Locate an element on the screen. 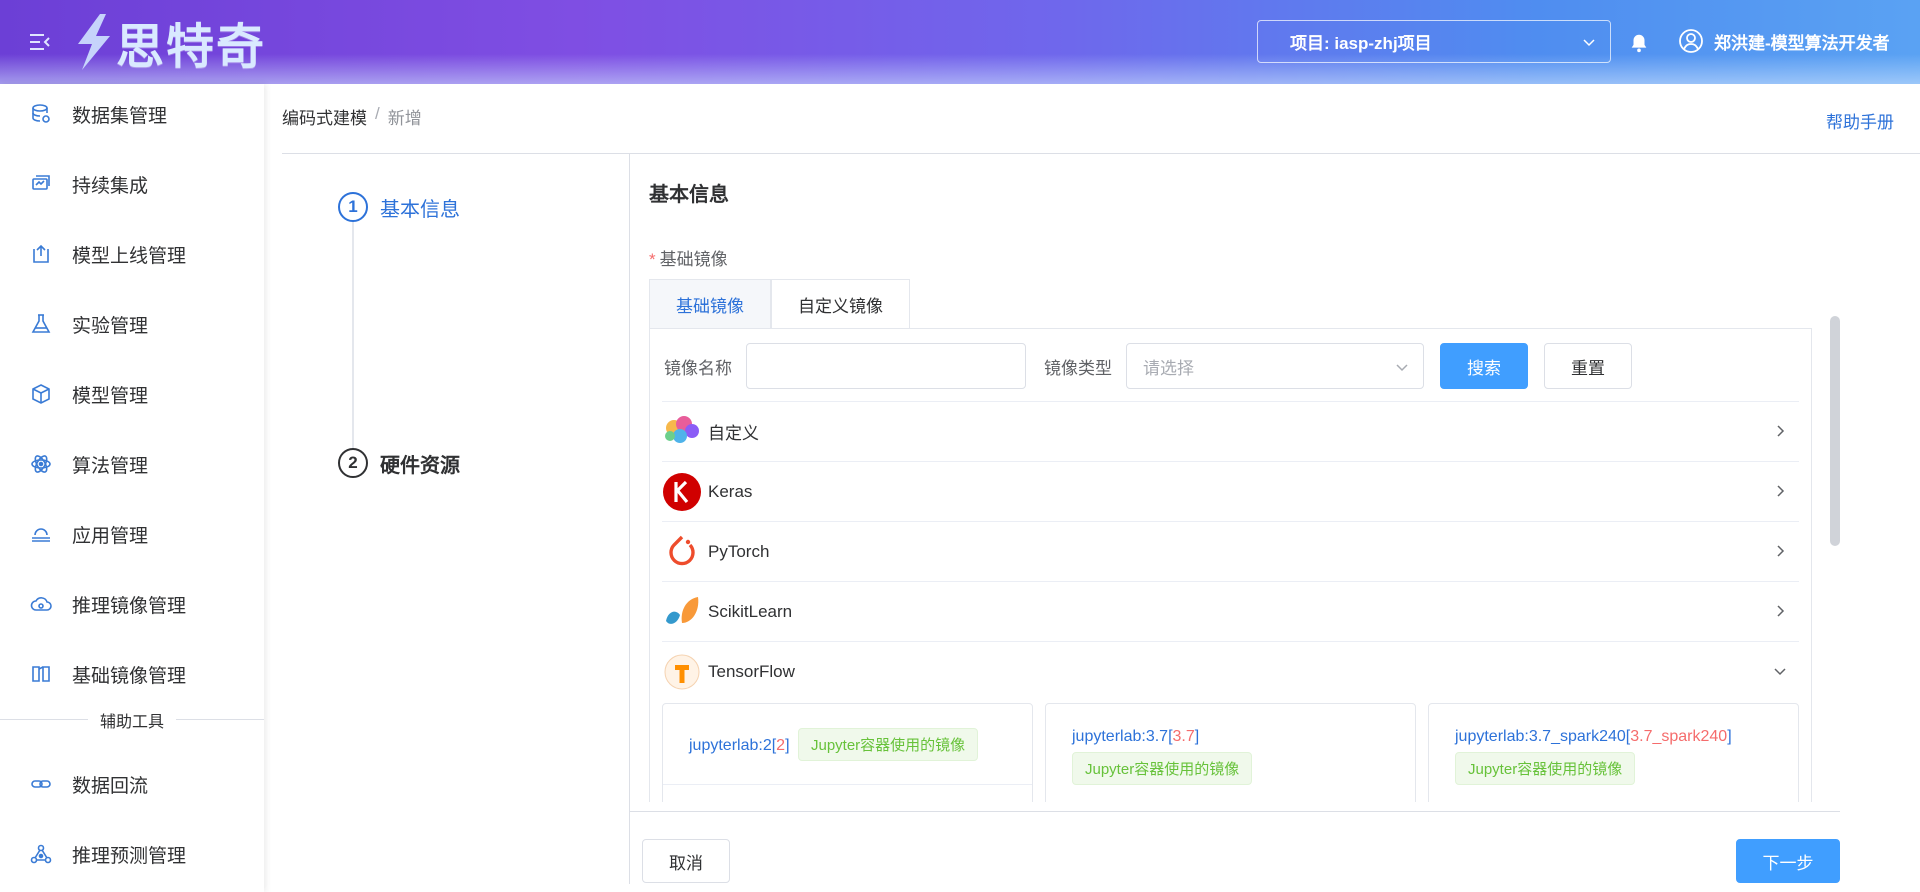  framework-item-pytorch: PyTorch is located at coordinates (1230, 551).